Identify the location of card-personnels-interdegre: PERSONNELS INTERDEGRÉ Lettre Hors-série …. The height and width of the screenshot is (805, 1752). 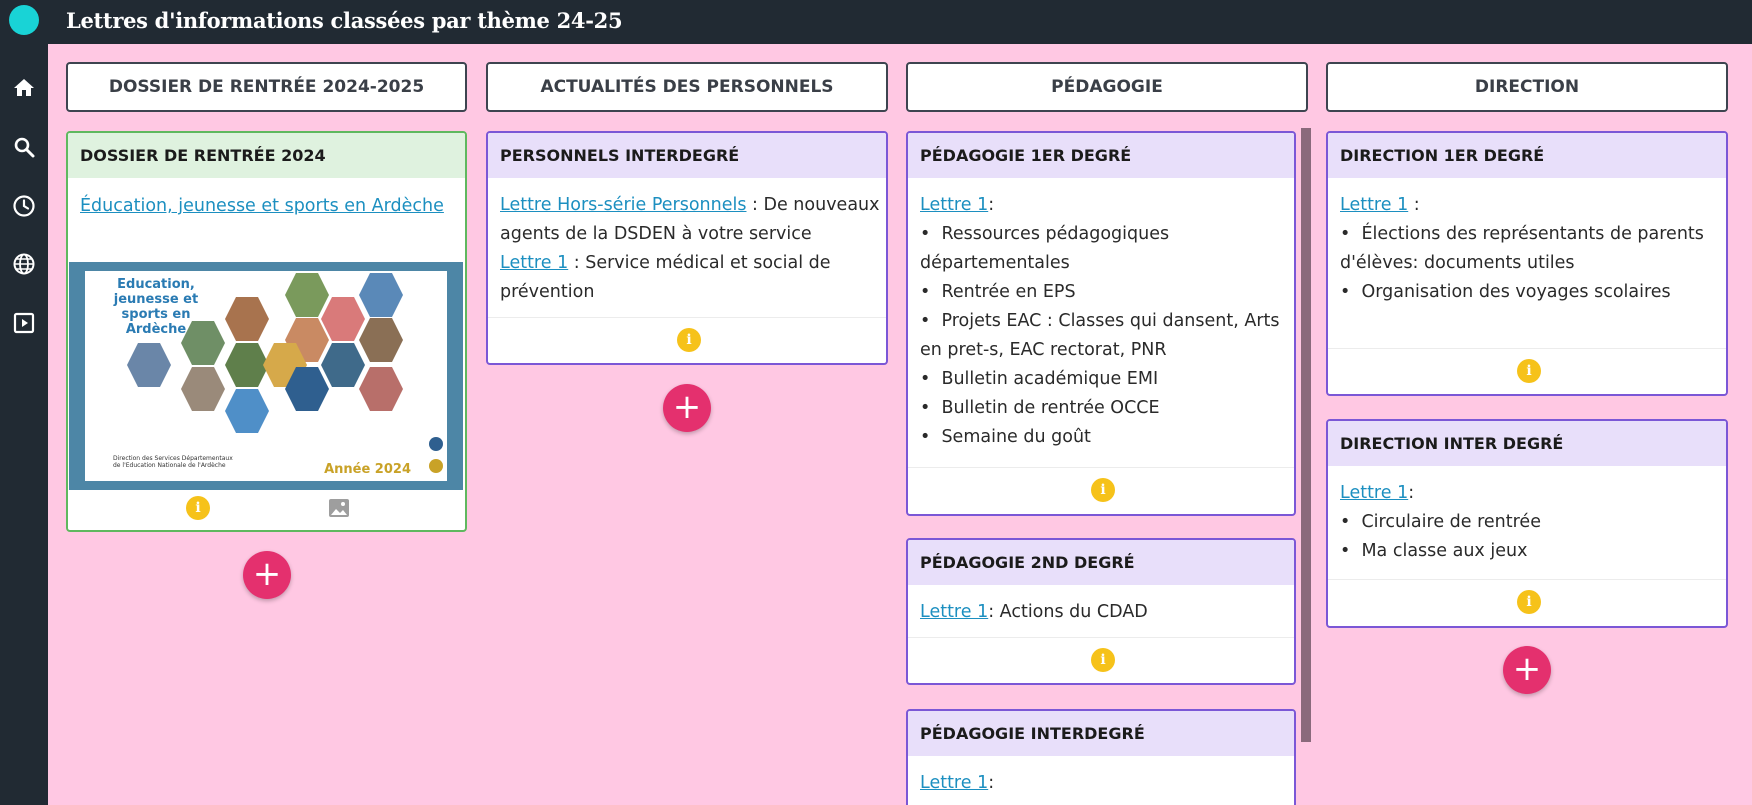
(687, 248).